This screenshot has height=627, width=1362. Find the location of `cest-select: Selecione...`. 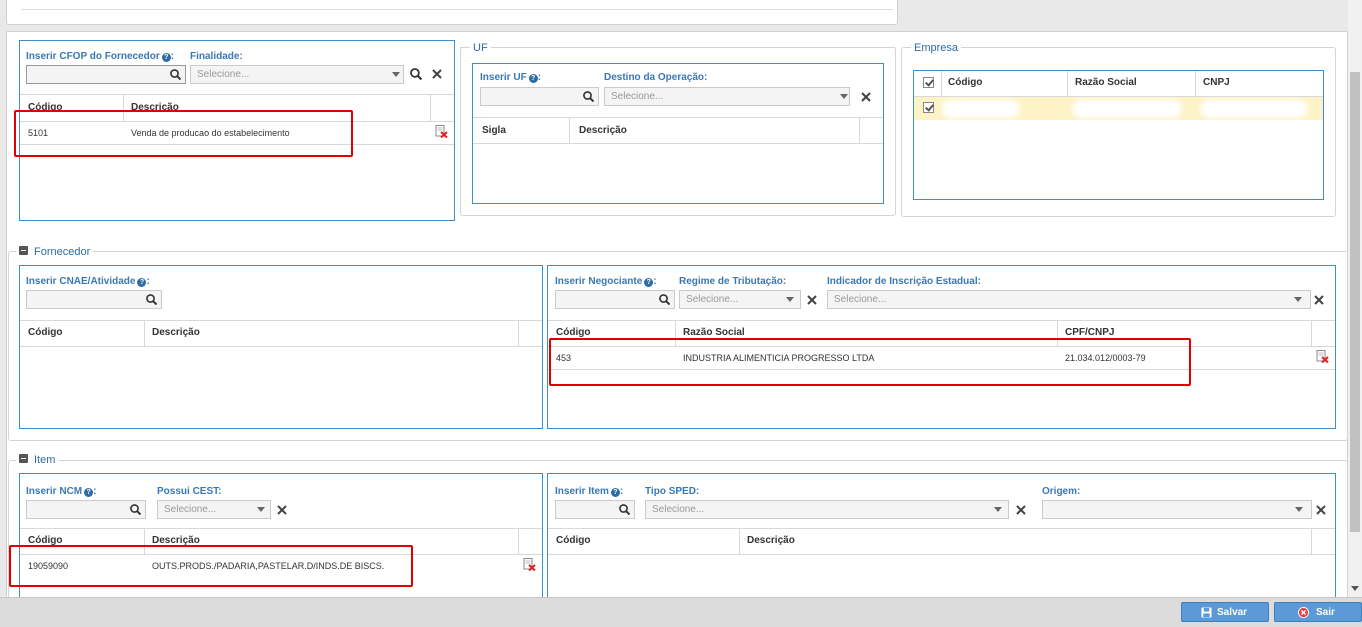

cest-select: Selecione... is located at coordinates (214, 509).